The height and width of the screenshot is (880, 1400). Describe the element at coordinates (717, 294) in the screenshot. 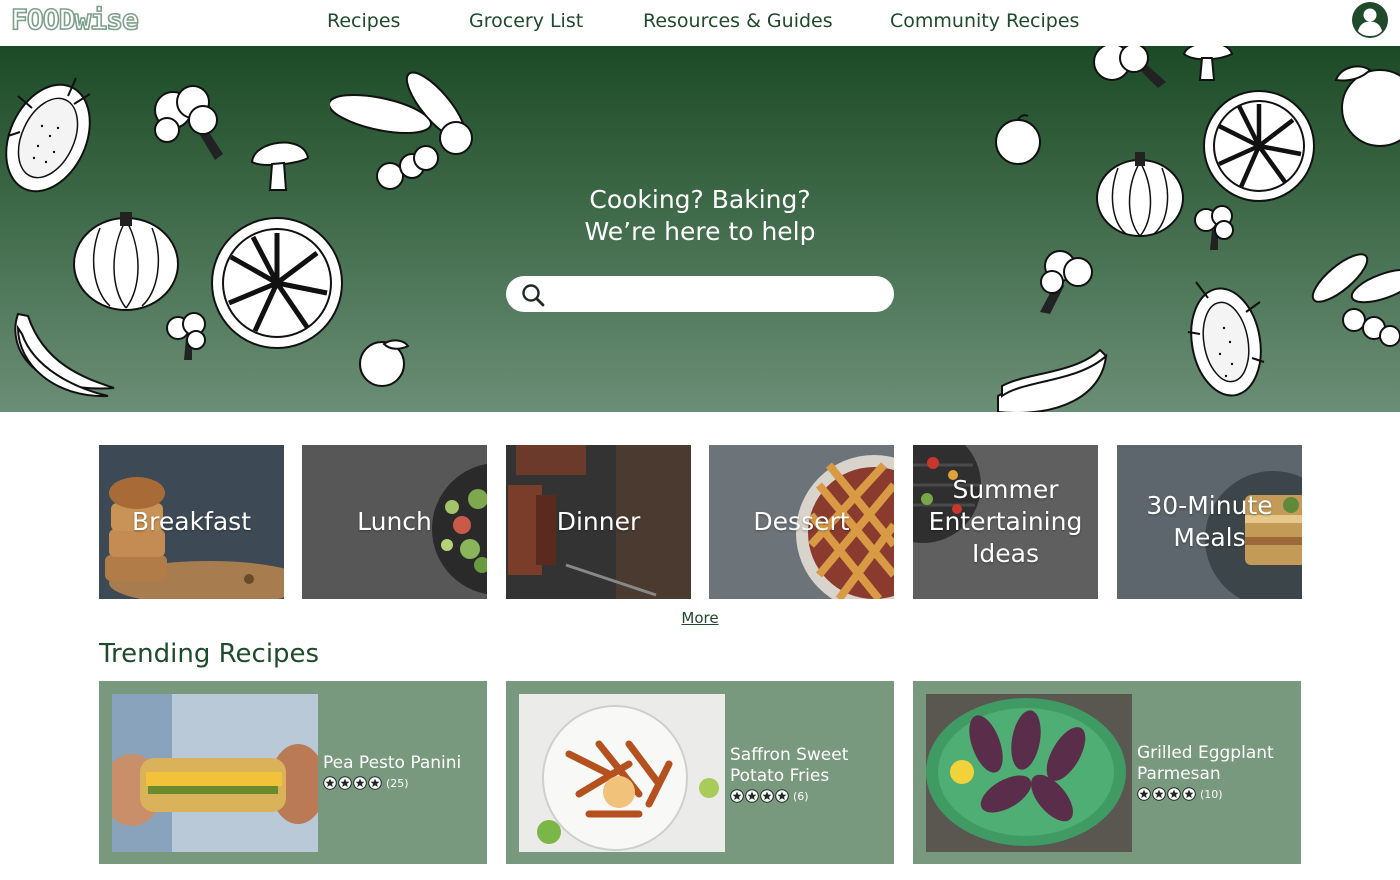

I see `search-input` at that location.